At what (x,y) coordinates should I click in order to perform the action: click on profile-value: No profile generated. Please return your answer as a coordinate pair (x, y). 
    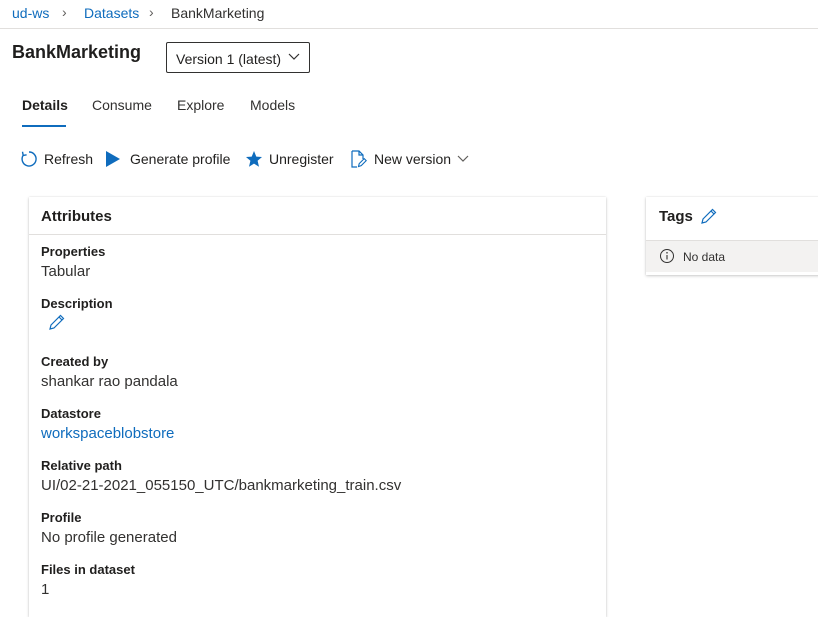
    Looking at the image, I should click on (109, 537).